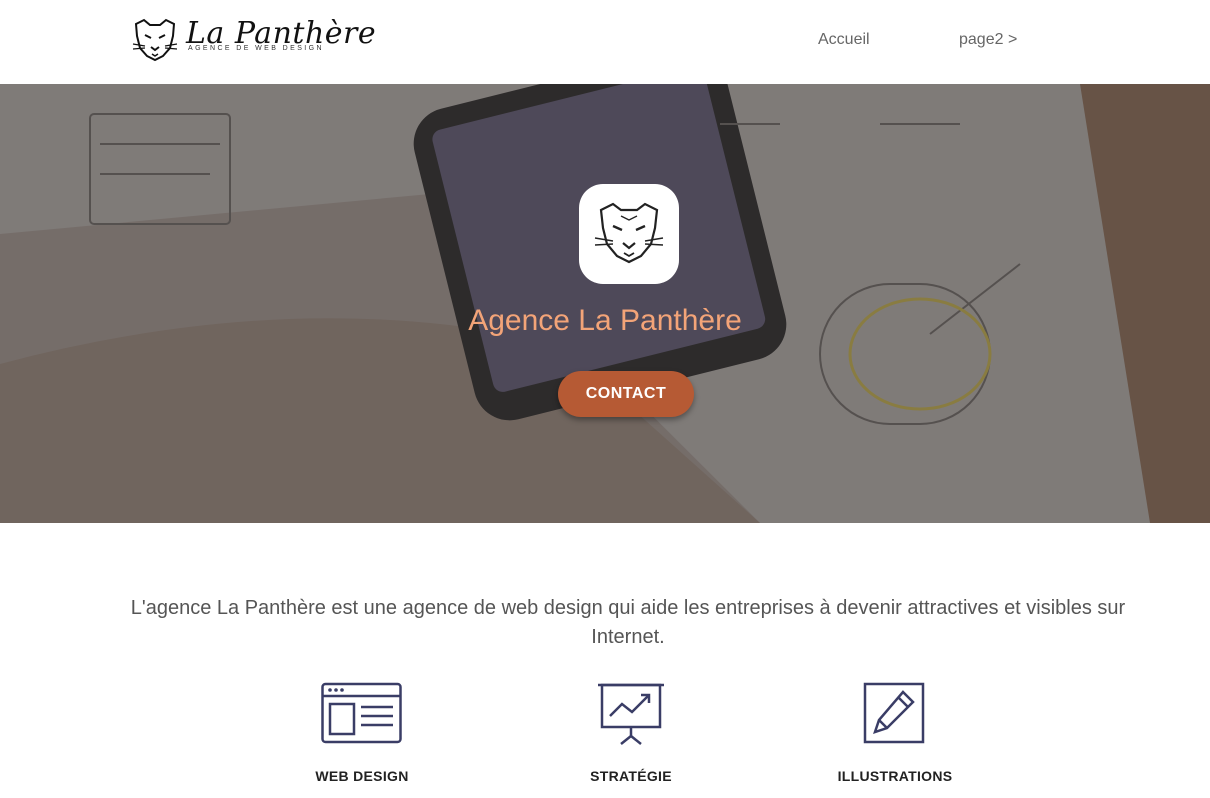 The image size is (1210, 798). What do you see at coordinates (253, 39) in the screenshot?
I see `brand-logo-link: La Panthère AGENCE DE WEB DESIGN` at bounding box center [253, 39].